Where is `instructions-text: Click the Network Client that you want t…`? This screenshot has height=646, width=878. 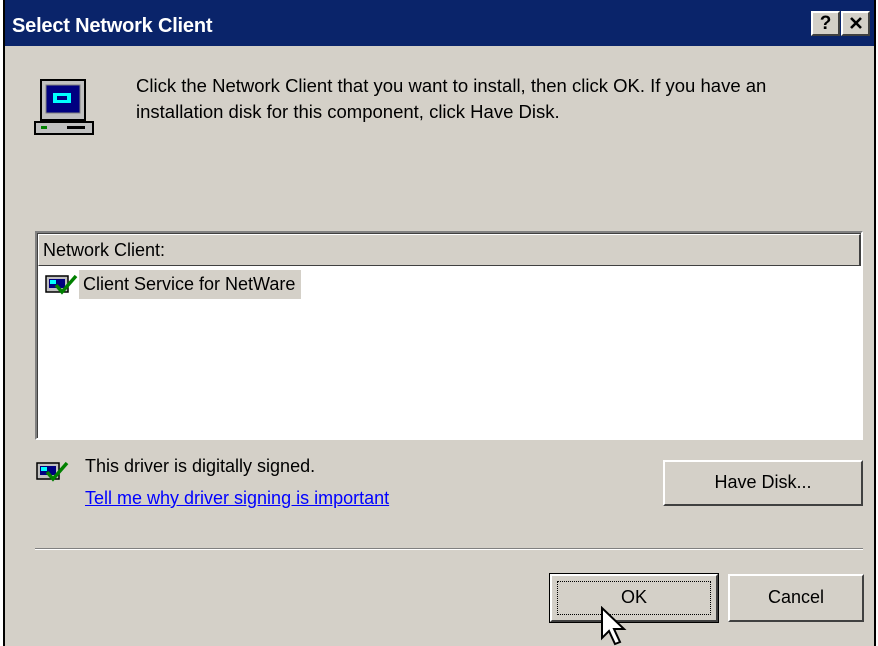
instructions-text: Click the Network Client that you want t… is located at coordinates (451, 98).